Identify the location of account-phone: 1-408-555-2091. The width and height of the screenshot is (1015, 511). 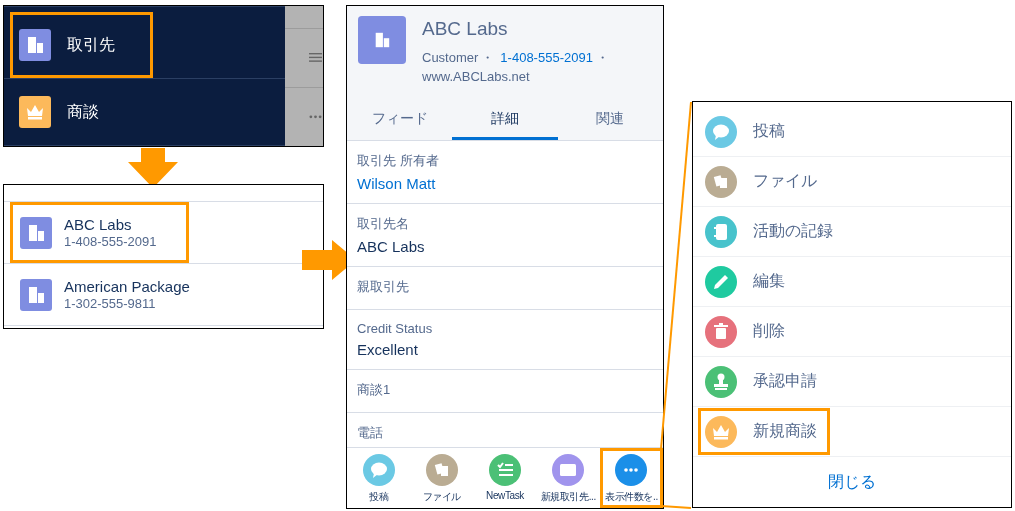
(110, 241).